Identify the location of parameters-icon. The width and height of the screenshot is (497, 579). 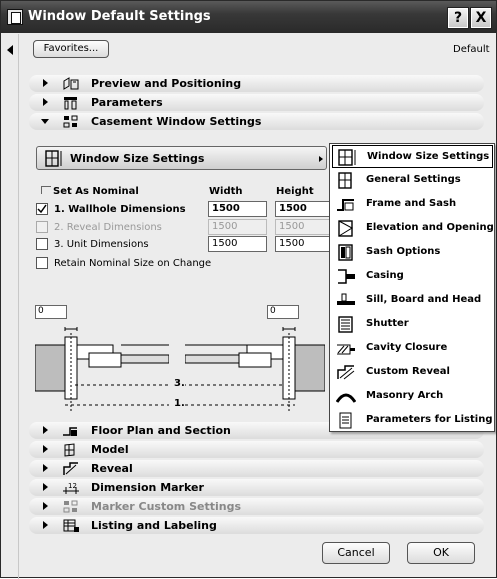
(70, 103).